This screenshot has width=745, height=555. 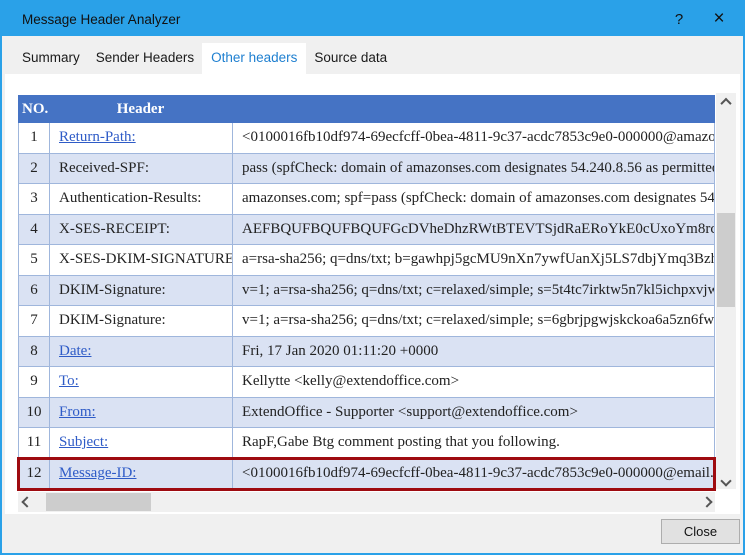 What do you see at coordinates (98, 502) in the screenshot?
I see `horizontal-scrollbar-thumb` at bounding box center [98, 502].